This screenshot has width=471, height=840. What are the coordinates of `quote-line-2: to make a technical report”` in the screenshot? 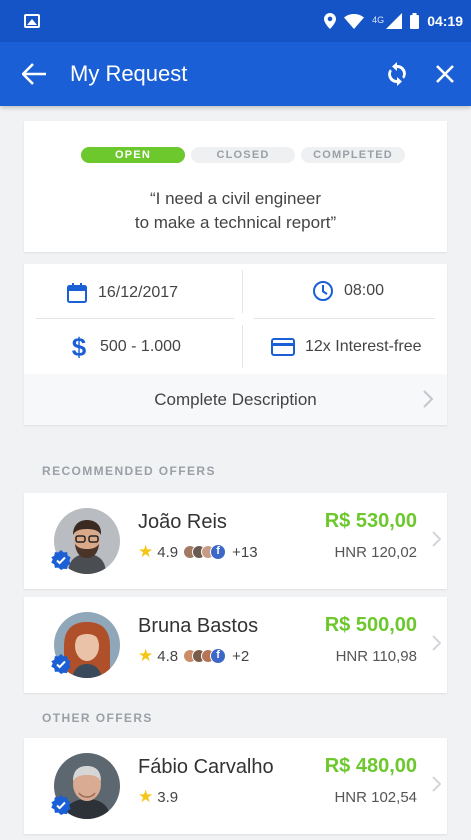 It's located at (235, 222).